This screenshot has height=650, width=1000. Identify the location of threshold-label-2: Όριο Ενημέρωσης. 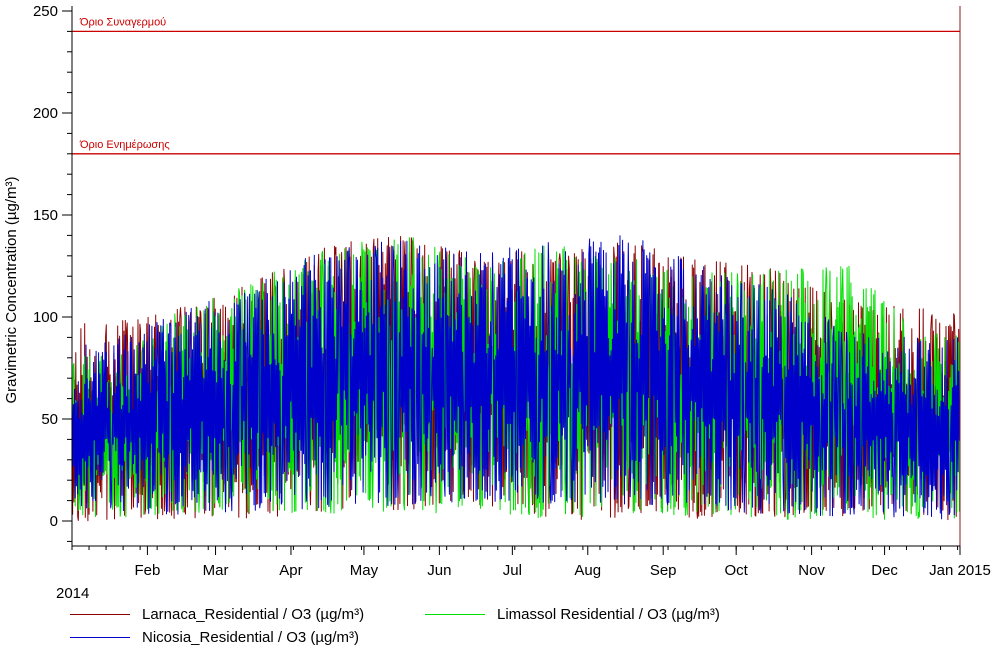
(124, 145).